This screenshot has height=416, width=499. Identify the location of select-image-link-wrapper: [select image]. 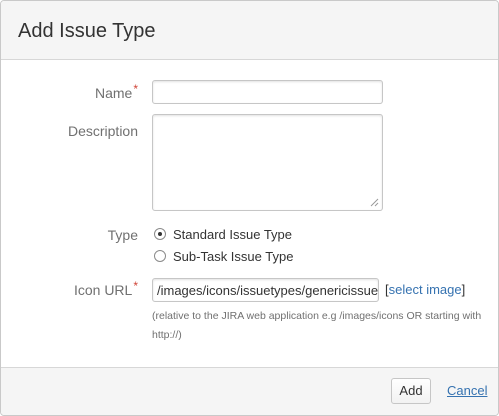
(425, 289).